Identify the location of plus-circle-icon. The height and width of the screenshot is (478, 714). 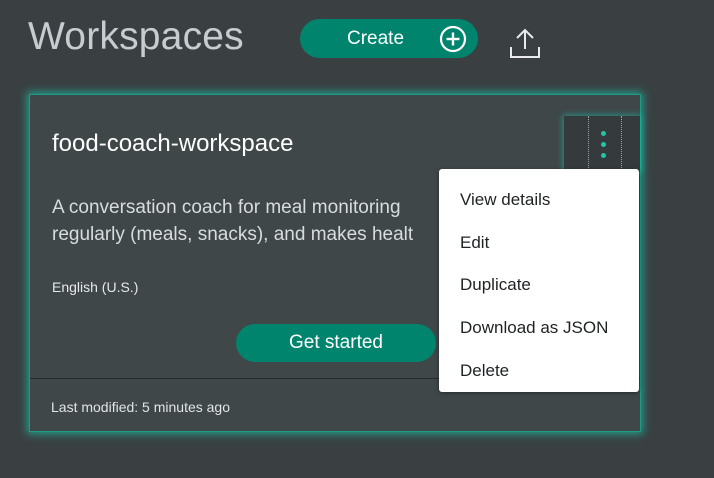
(453, 39).